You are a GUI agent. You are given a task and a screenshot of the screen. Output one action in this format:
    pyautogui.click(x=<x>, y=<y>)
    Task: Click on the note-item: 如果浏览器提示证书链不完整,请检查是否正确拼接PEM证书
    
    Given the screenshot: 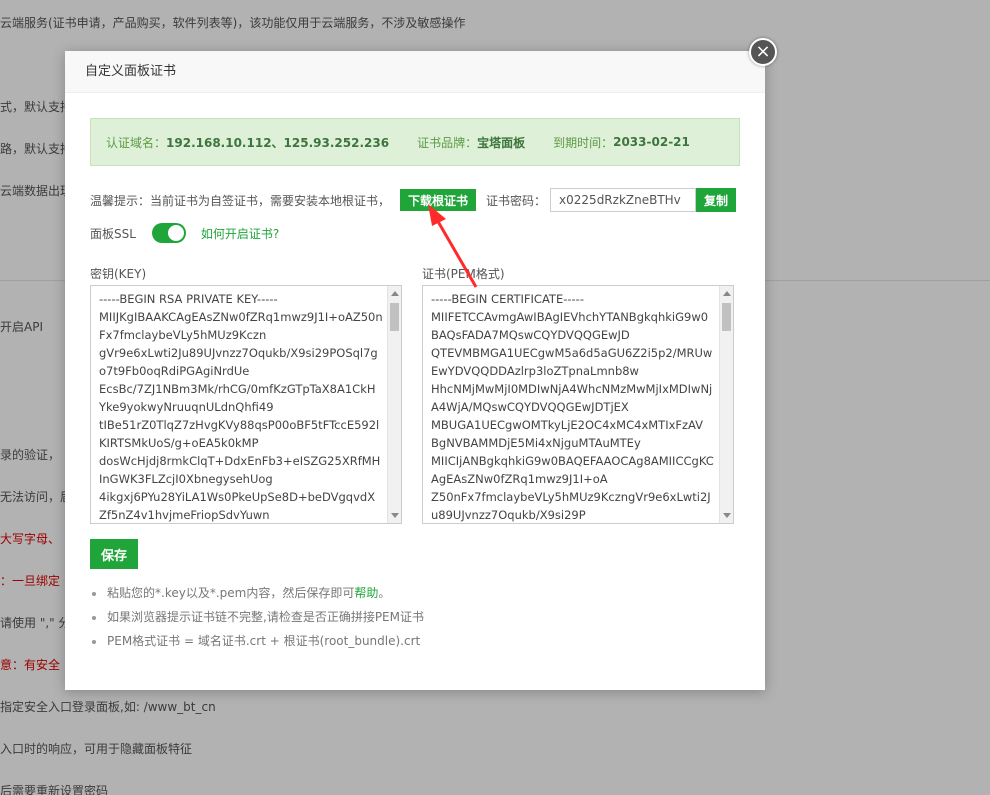 What is the action you would take?
    pyautogui.click(x=257, y=617)
    